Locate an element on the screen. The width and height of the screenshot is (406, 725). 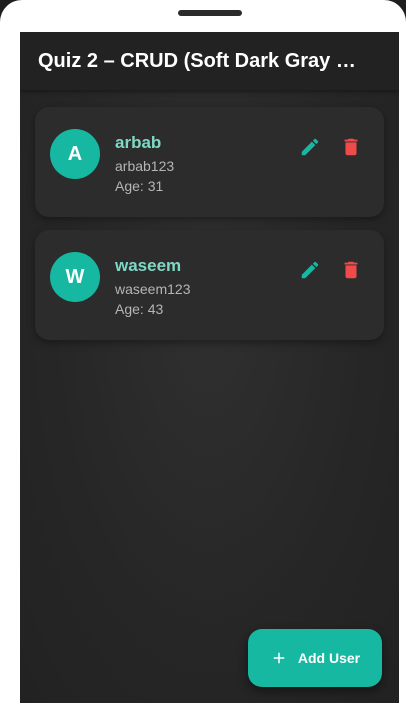
user-name: waseem is located at coordinates (148, 265).